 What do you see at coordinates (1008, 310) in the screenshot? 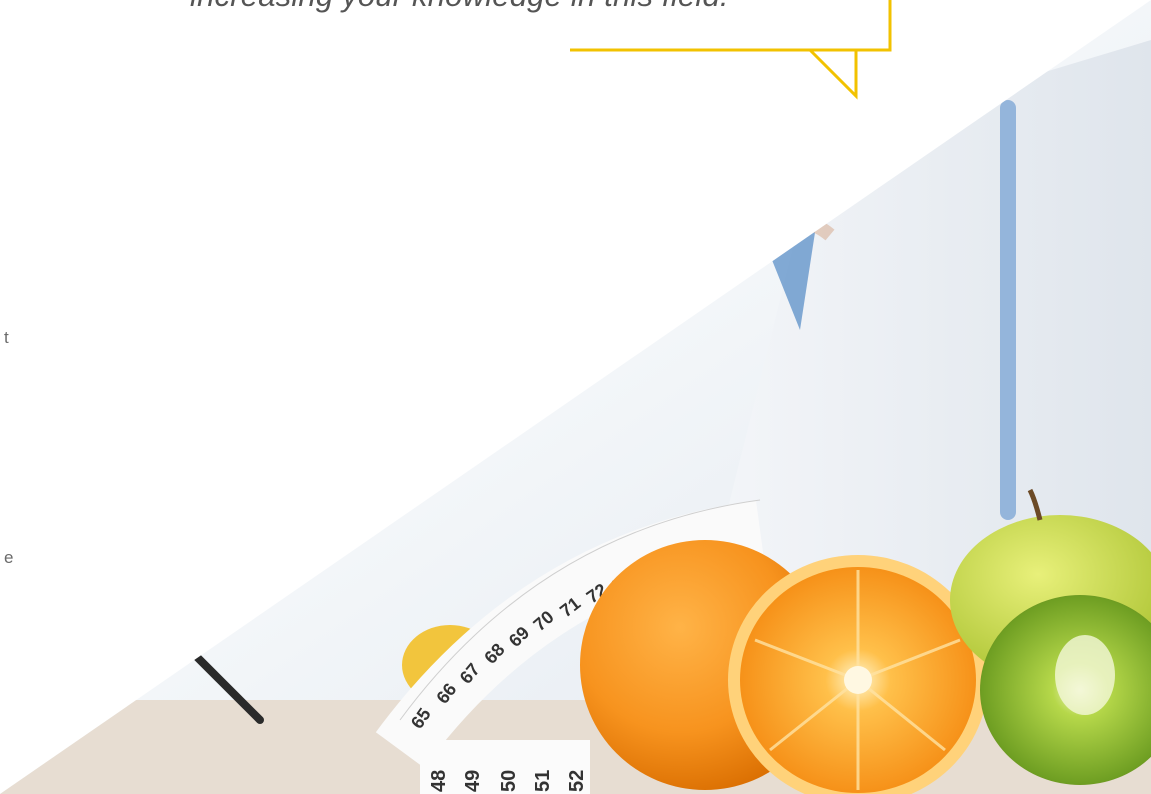
I see `stethoscope-tube` at bounding box center [1008, 310].